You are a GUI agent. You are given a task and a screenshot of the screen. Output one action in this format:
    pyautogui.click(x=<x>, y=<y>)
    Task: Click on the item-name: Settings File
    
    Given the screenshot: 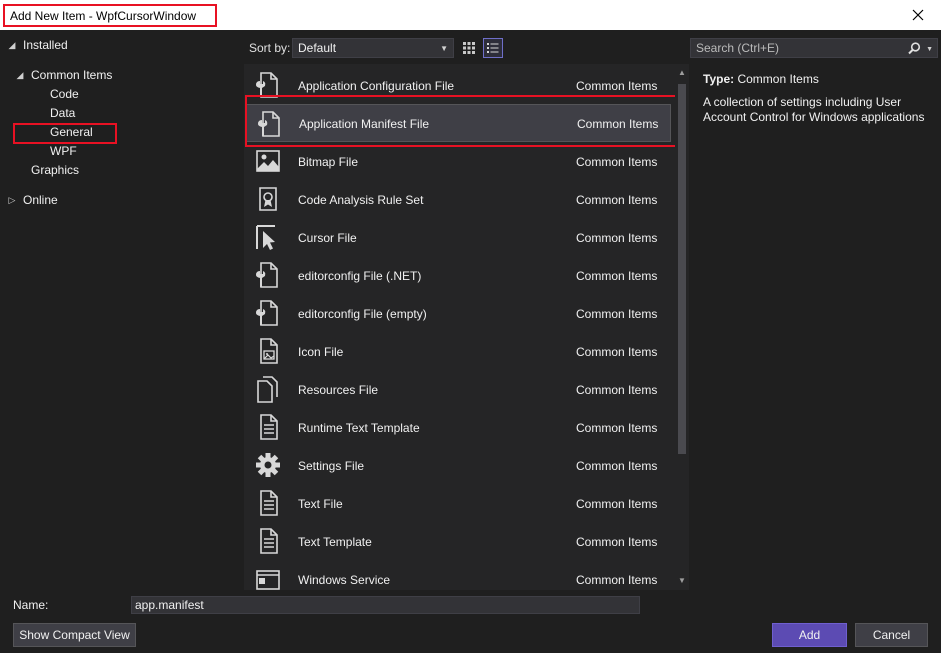 What is the action you would take?
    pyautogui.click(x=331, y=466)
    